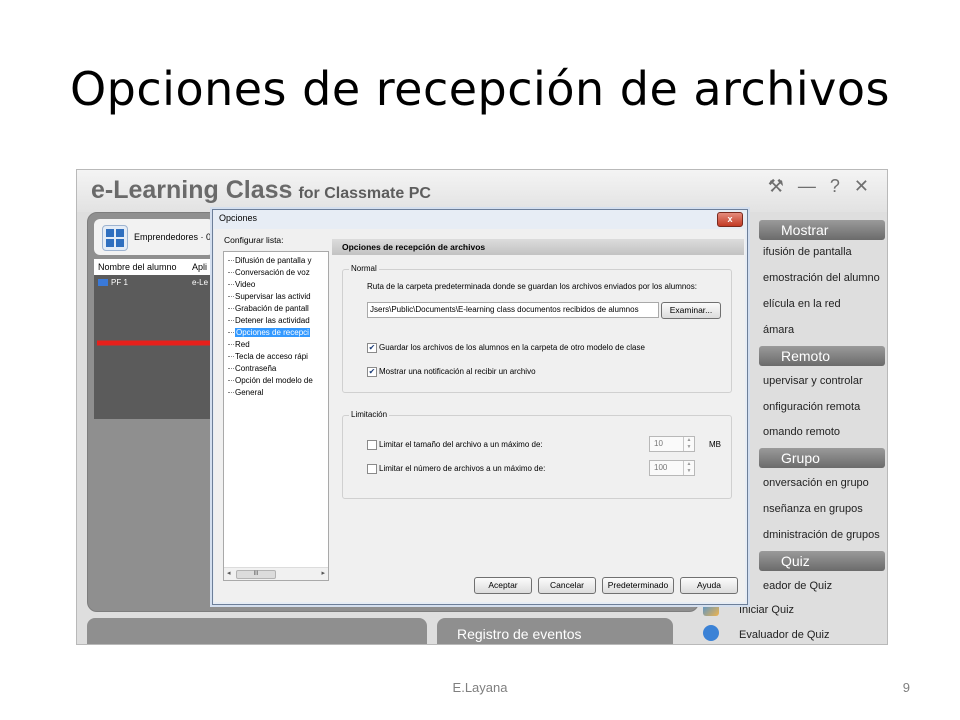 This screenshot has height=720, width=960. I want to click on tools-icon: ⚒, so click(776, 186).